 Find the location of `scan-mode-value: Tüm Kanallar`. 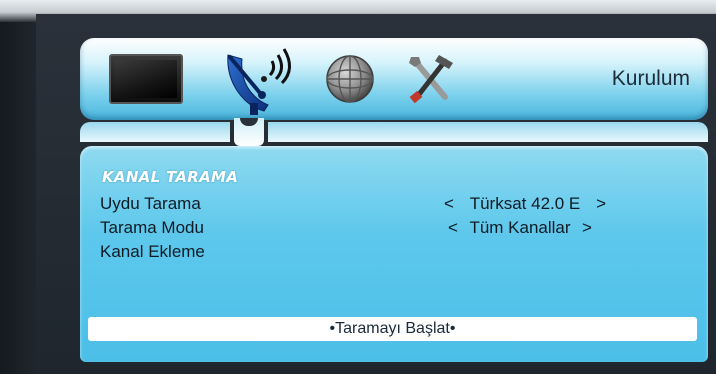

scan-mode-value: Tüm Kanallar is located at coordinates (520, 227).